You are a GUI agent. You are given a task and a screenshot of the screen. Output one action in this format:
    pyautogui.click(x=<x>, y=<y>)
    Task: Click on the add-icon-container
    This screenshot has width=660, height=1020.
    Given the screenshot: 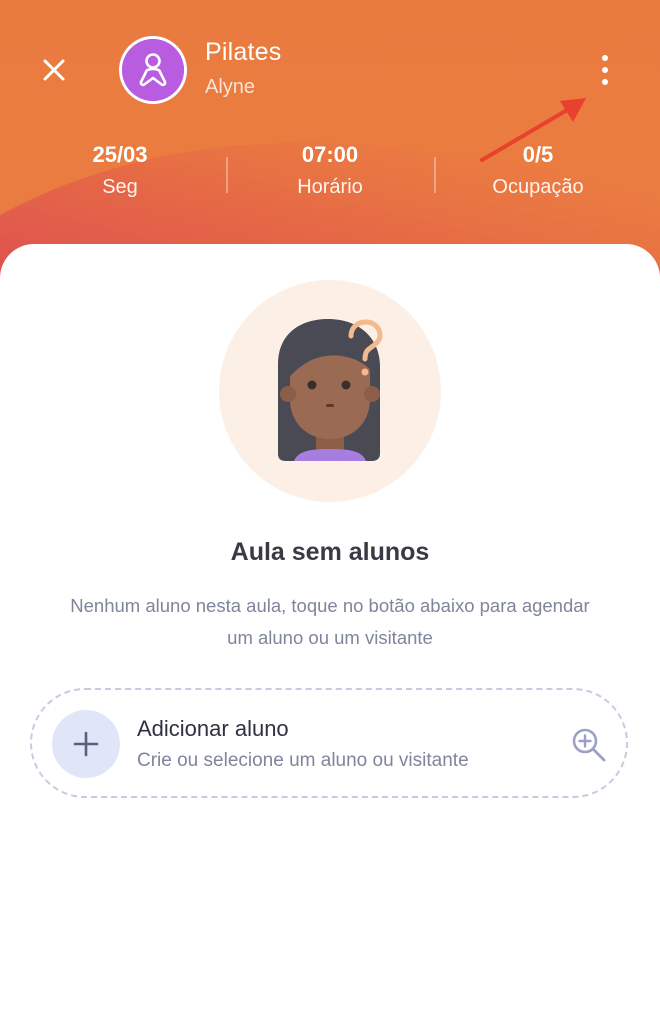 What is the action you would take?
    pyautogui.click(x=86, y=744)
    